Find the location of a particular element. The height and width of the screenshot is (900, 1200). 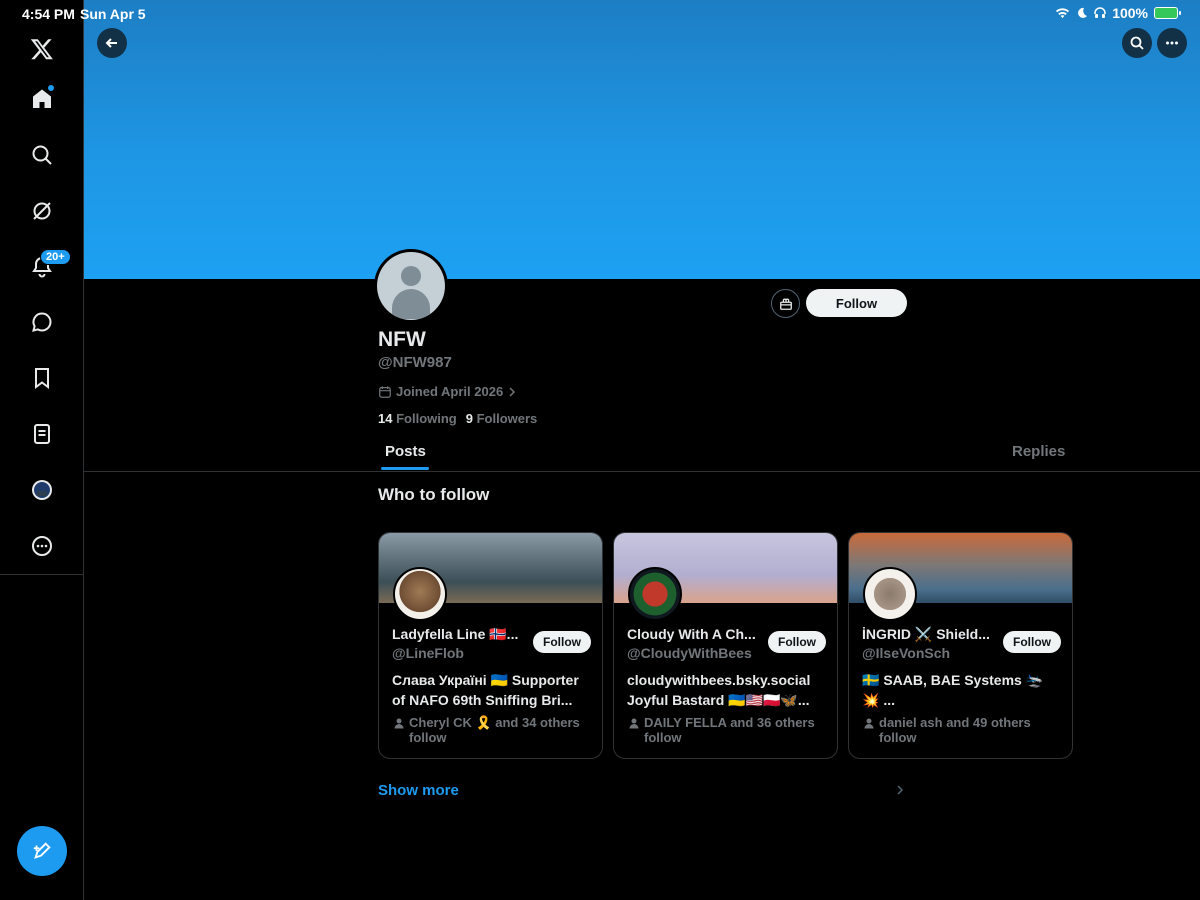

back-arrow-icon is located at coordinates (111, 43).